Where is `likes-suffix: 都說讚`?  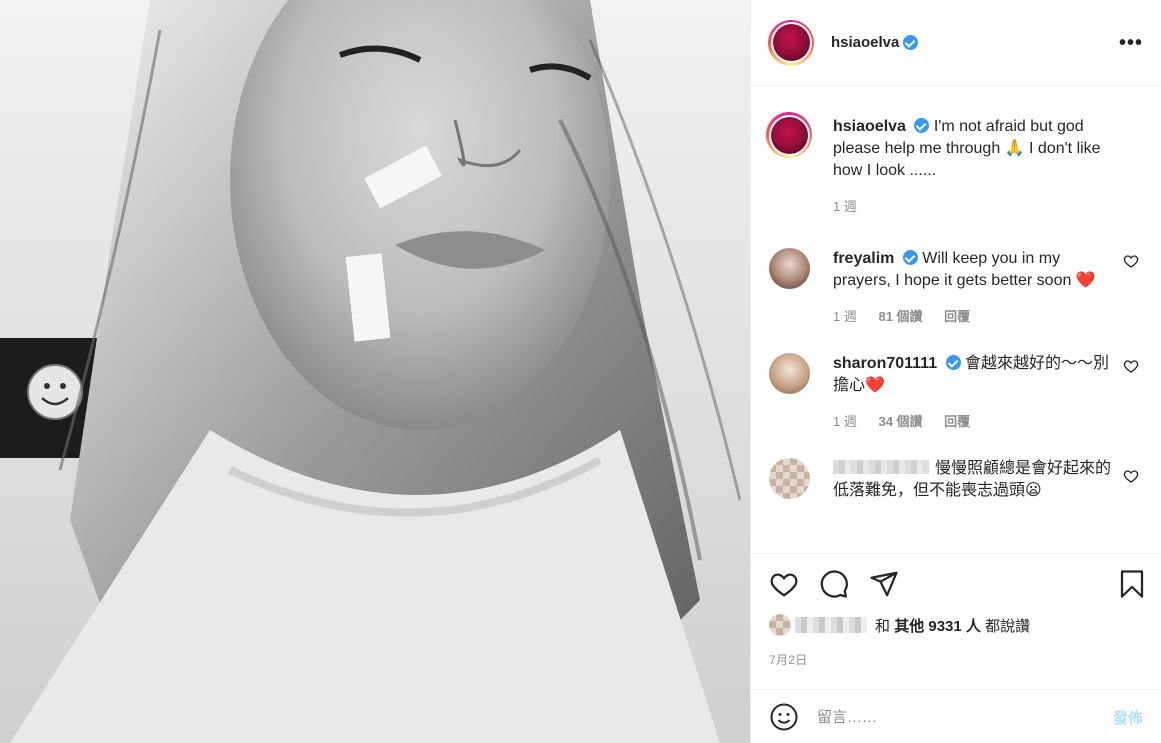 likes-suffix: 都說讚 is located at coordinates (1008, 626).